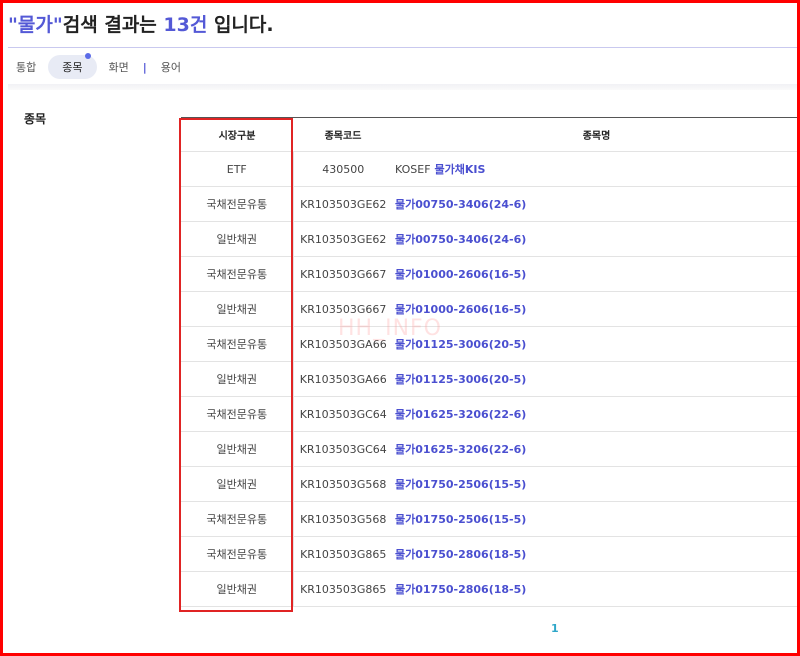 This screenshot has width=800, height=656. What do you see at coordinates (35, 119) in the screenshot?
I see `section-title: 종목` at bounding box center [35, 119].